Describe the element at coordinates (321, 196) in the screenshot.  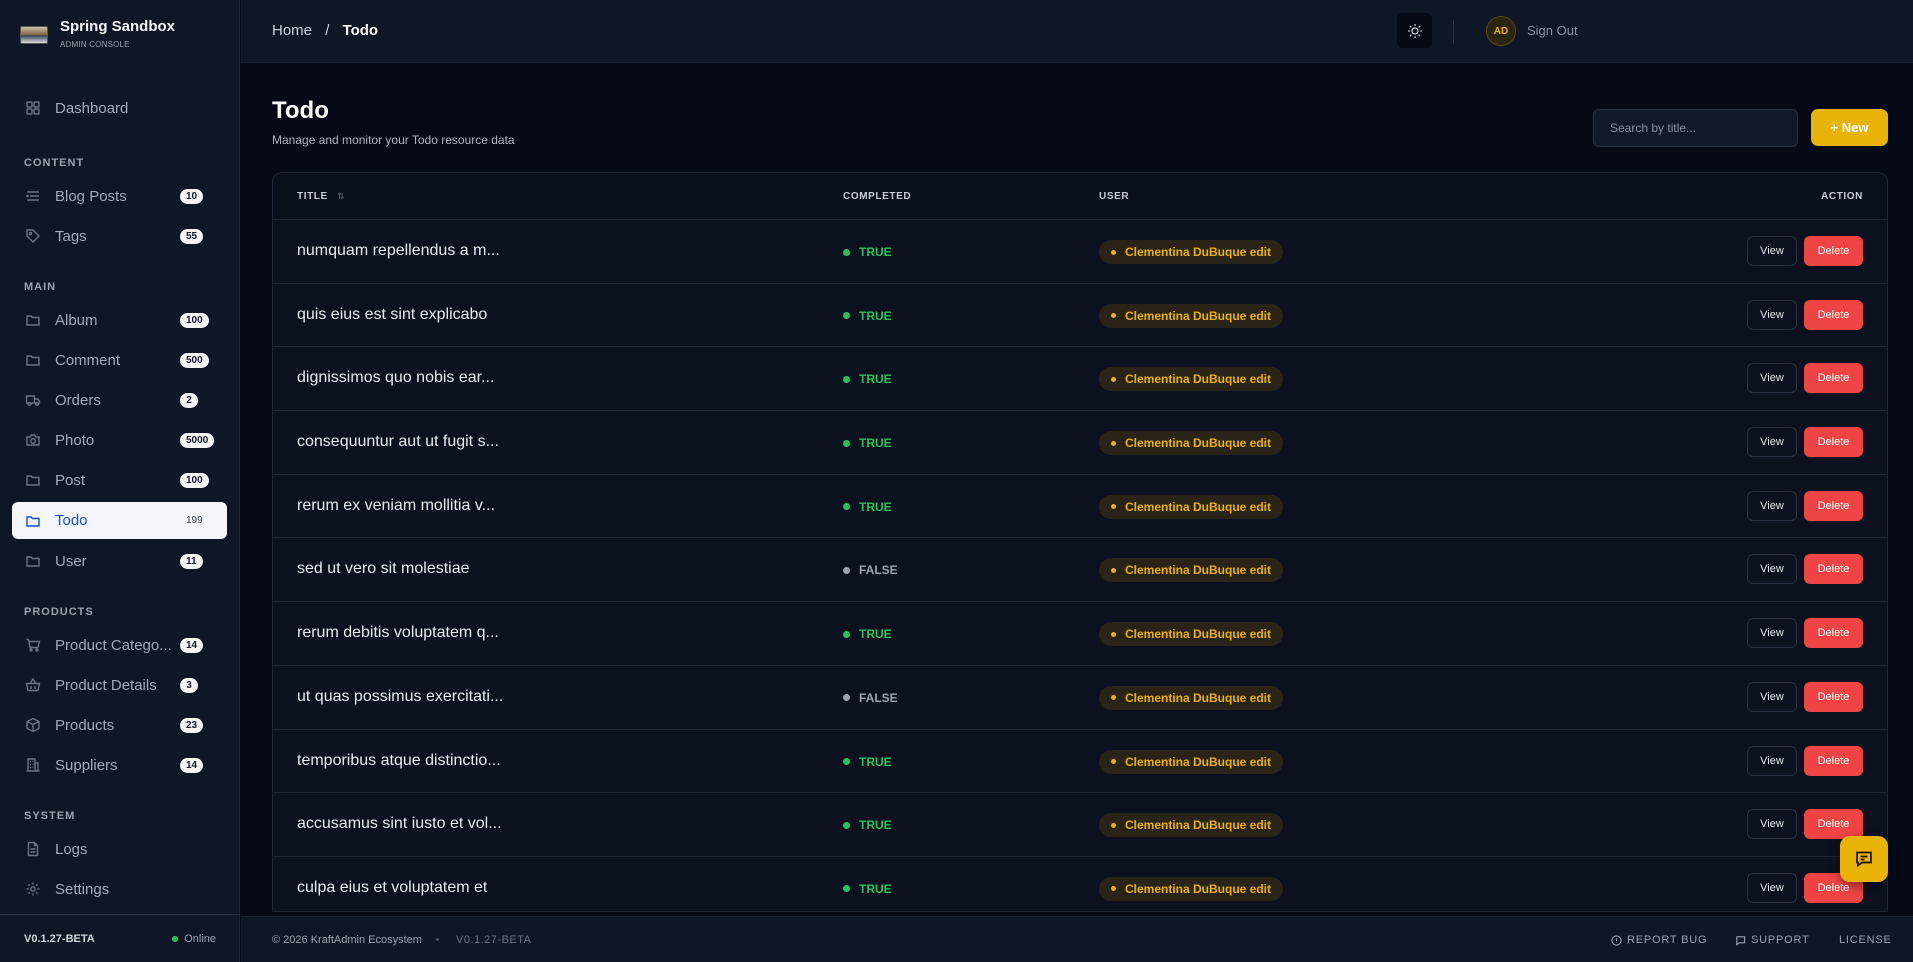
I see `column-header-title: TITLE ⇅` at that location.